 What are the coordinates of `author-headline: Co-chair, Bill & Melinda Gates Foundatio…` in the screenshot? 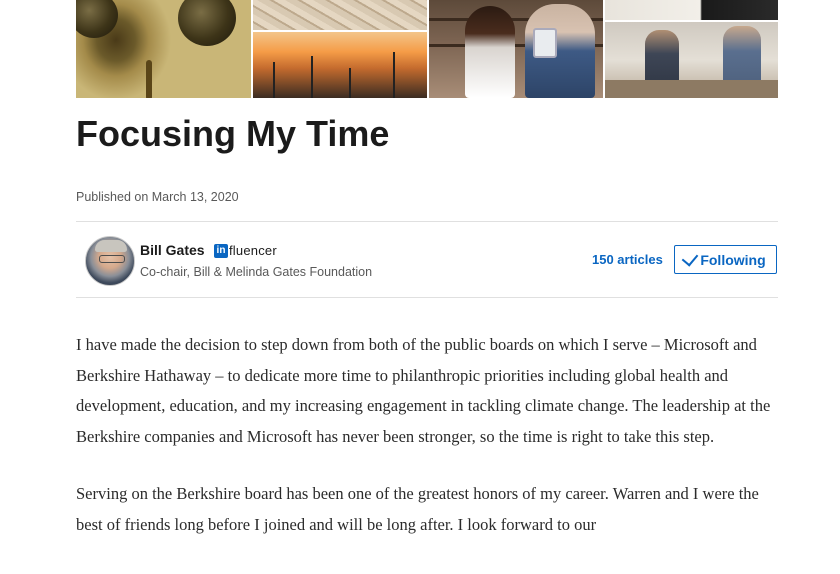 It's located at (256, 272).